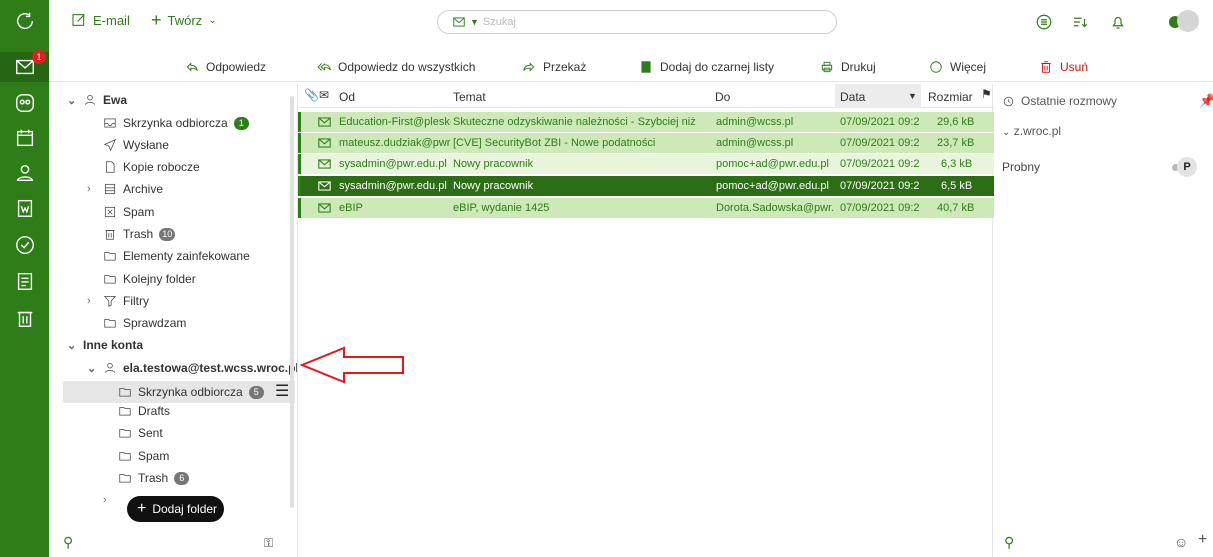 This screenshot has width=1213, height=557. Describe the element at coordinates (225, 67) in the screenshot. I see `reply-button: Odpowiedz` at that location.